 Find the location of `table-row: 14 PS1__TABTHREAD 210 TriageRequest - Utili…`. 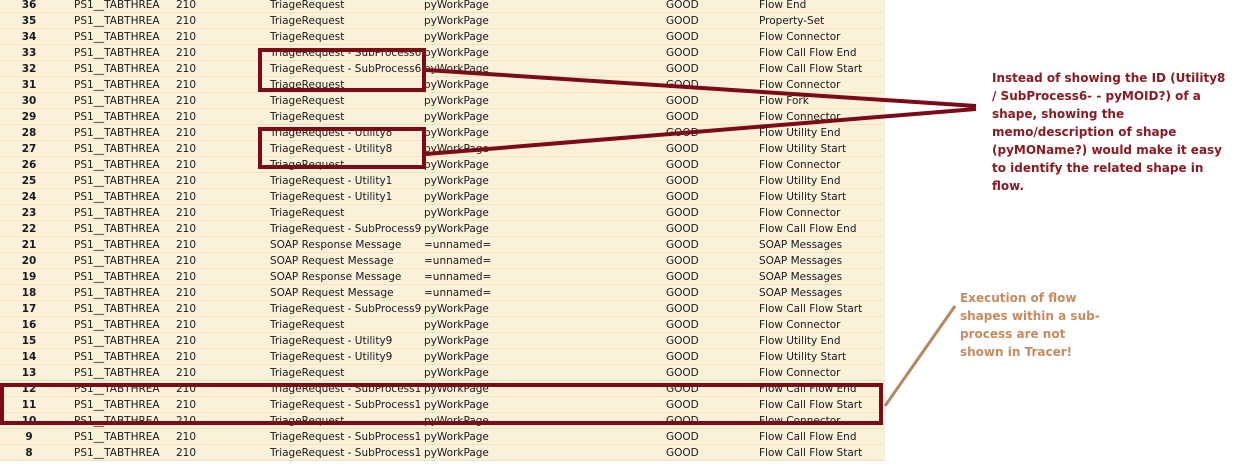

table-row: 14 PS1__TABTHREAD 210 TriageRequest - Utili… is located at coordinates (442, 357).